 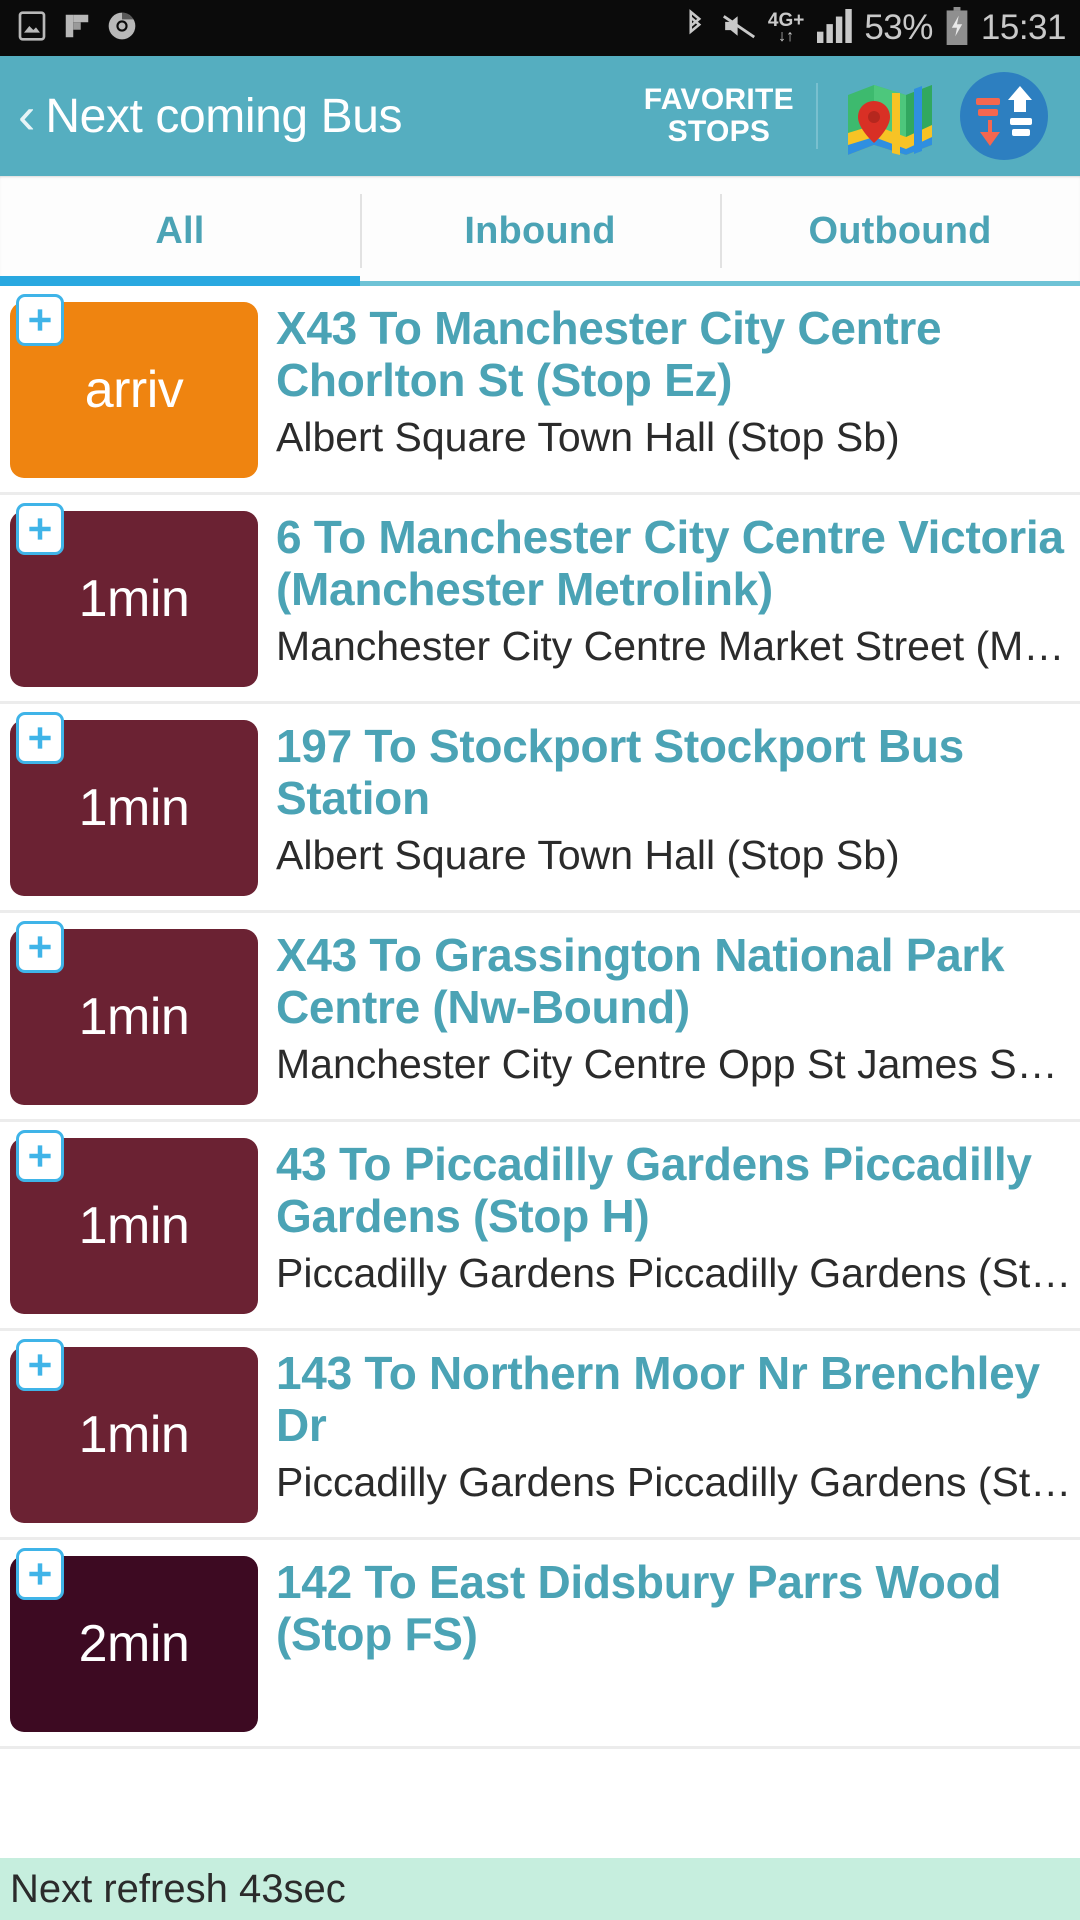 What do you see at coordinates (658, 1399) in the screenshot?
I see `route-title: 143 To Northern Moor Nr Brenchley Dr` at bounding box center [658, 1399].